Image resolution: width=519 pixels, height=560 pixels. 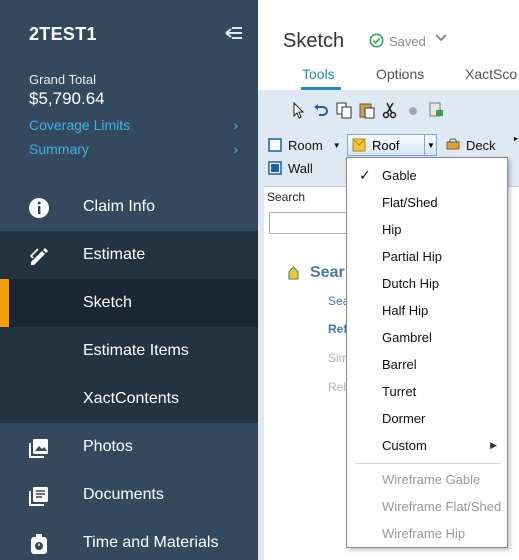 I want to click on deck-button: Deck, so click(x=471, y=145).